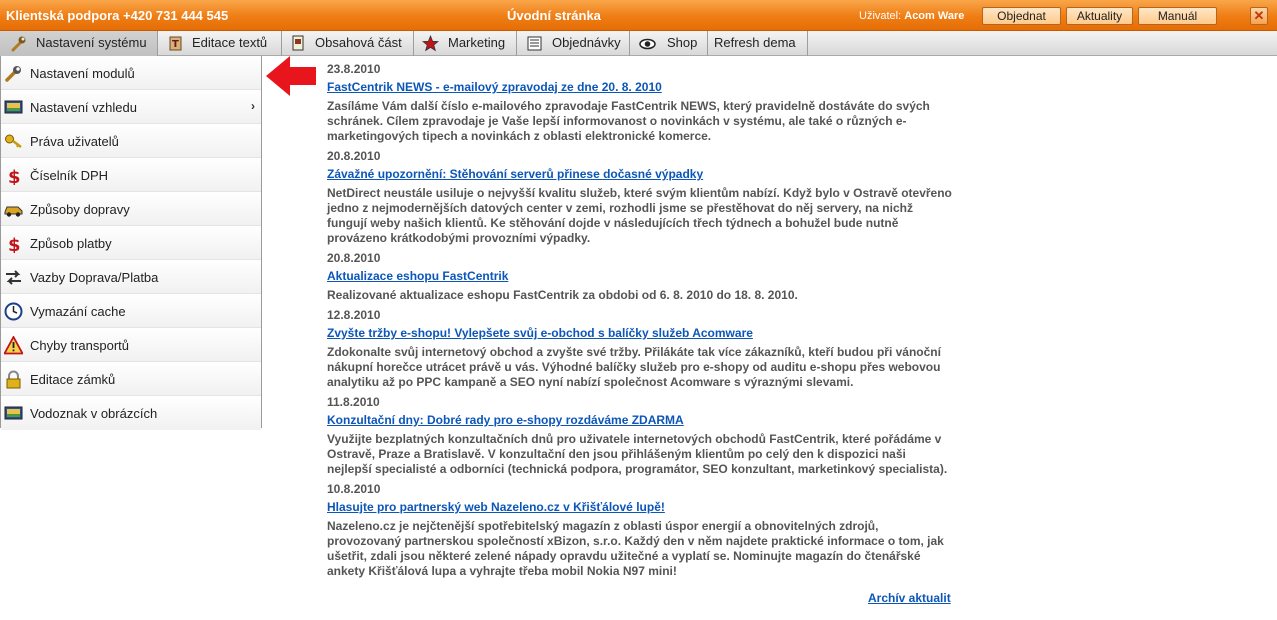  I want to click on menu-item-orders: Objednávky, so click(573, 43).